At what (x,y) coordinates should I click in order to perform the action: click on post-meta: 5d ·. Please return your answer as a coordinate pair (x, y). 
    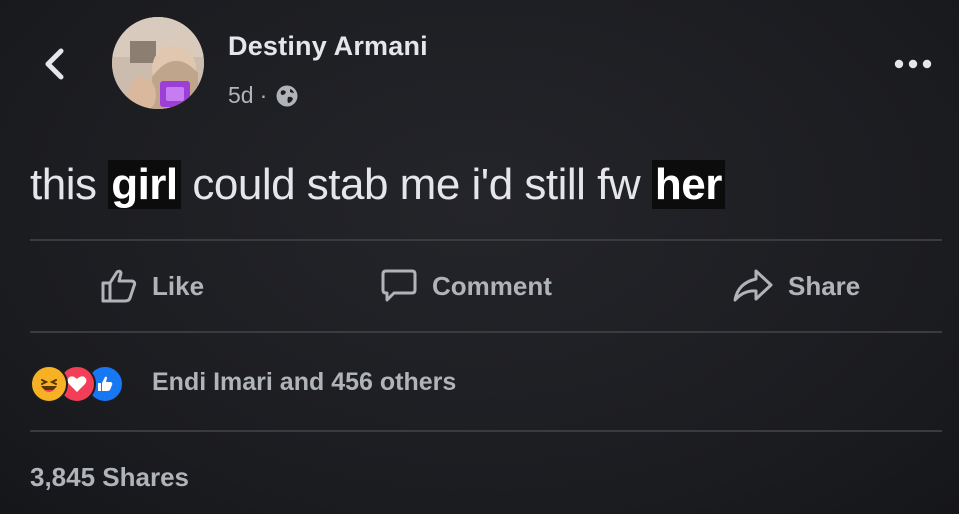
    Looking at the image, I should click on (263, 95).